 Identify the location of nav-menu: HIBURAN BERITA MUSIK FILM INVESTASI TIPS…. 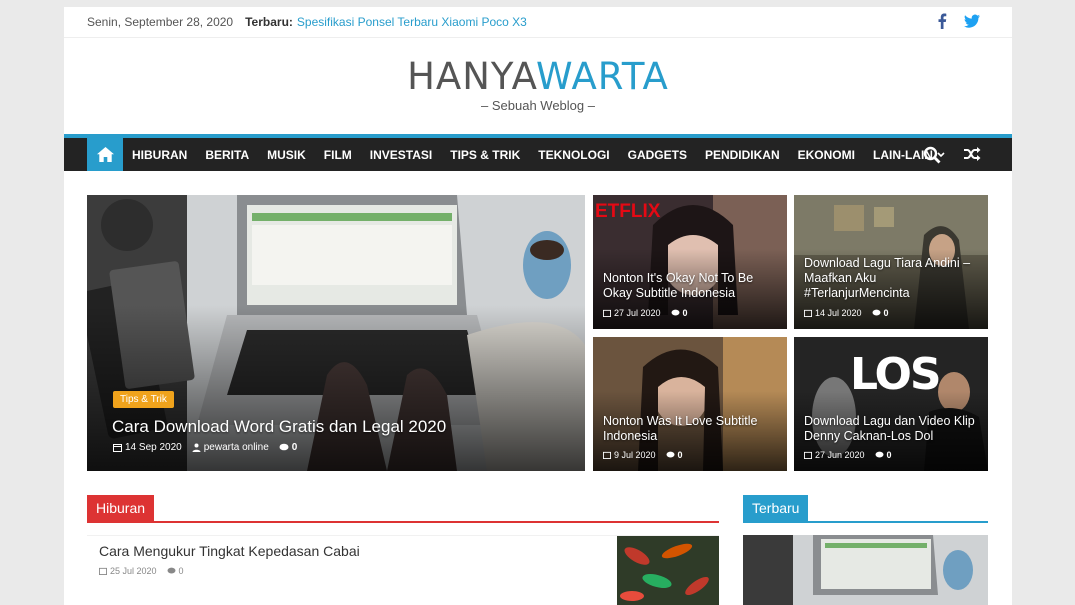
(538, 154).